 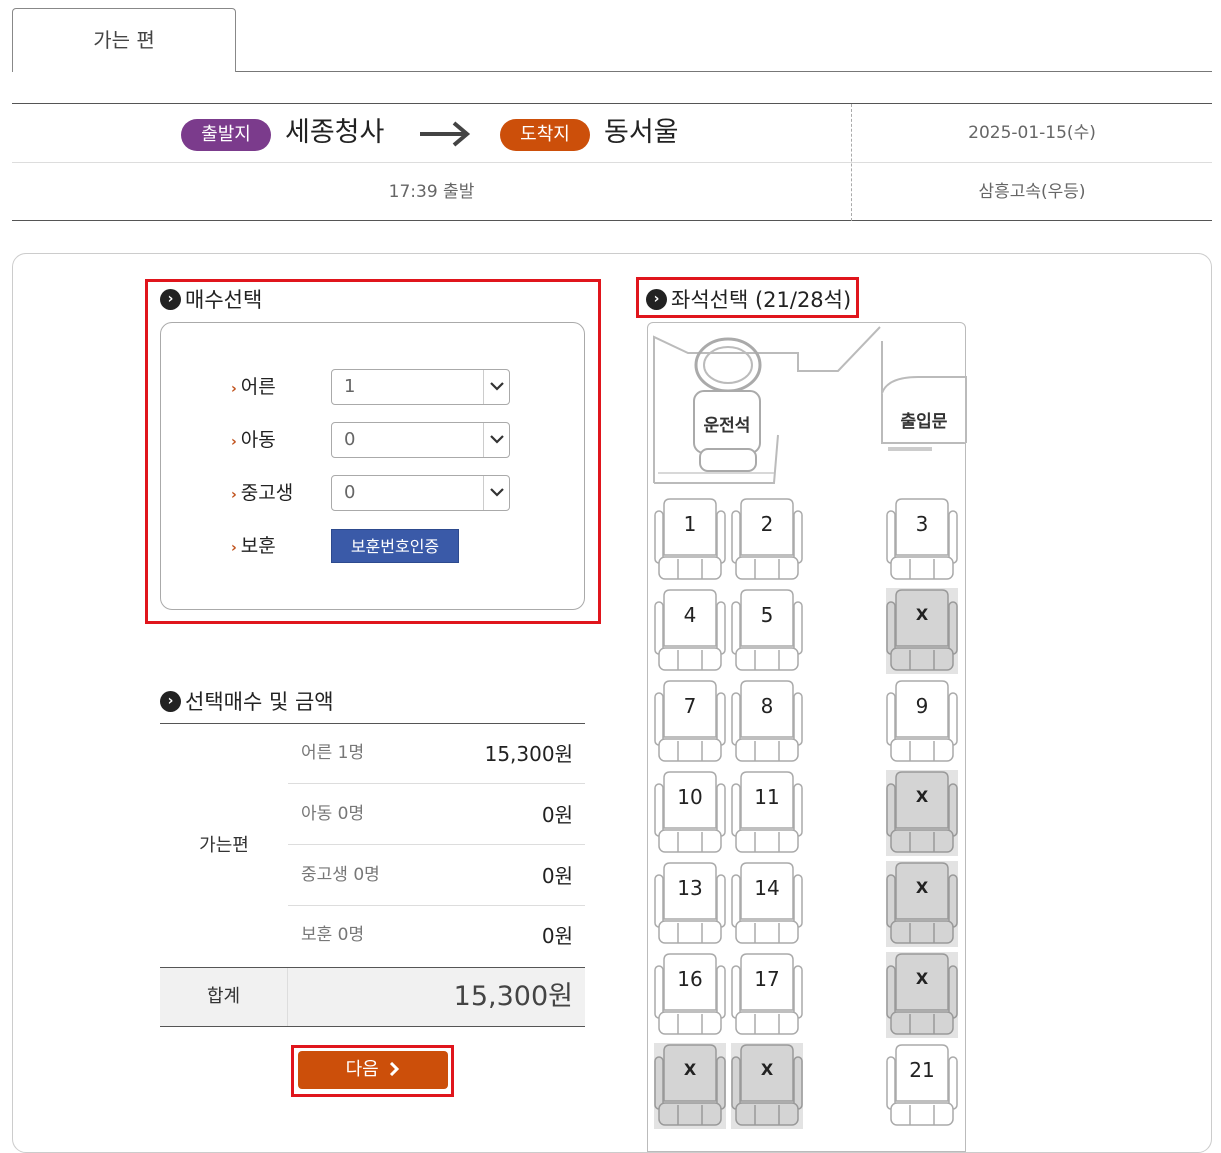 I want to click on door-label: 출입문, so click(x=924, y=422).